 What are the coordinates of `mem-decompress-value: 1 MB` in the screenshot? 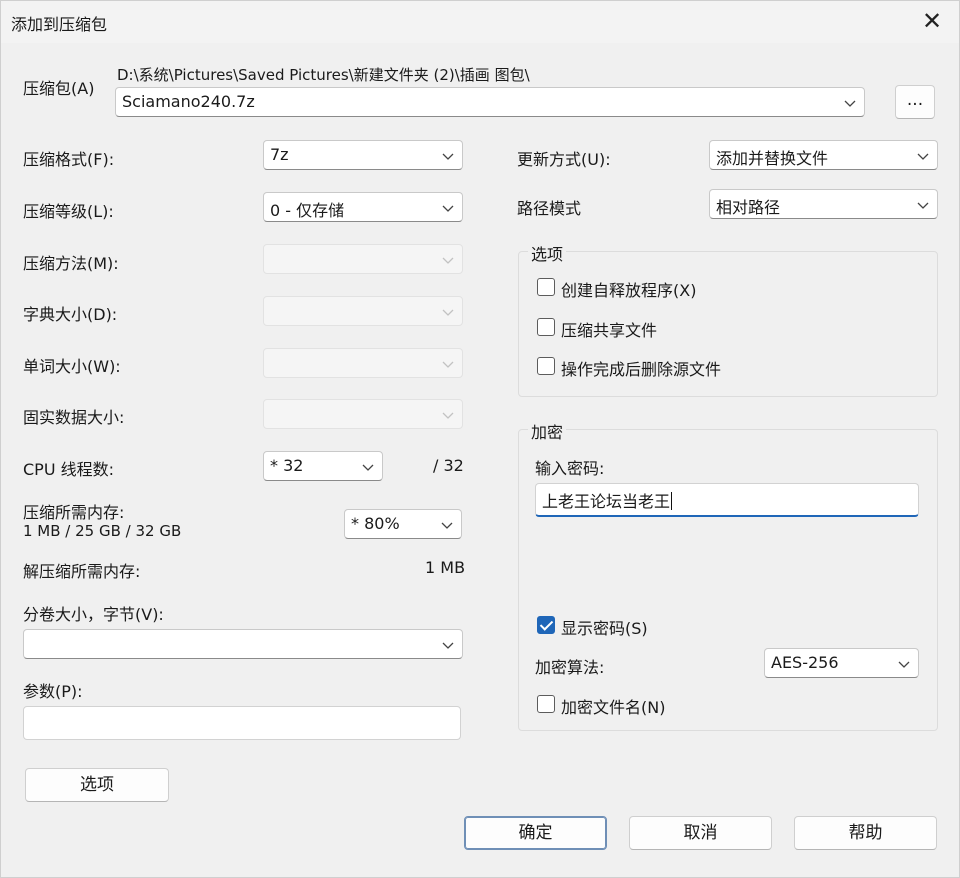 It's located at (445, 567).